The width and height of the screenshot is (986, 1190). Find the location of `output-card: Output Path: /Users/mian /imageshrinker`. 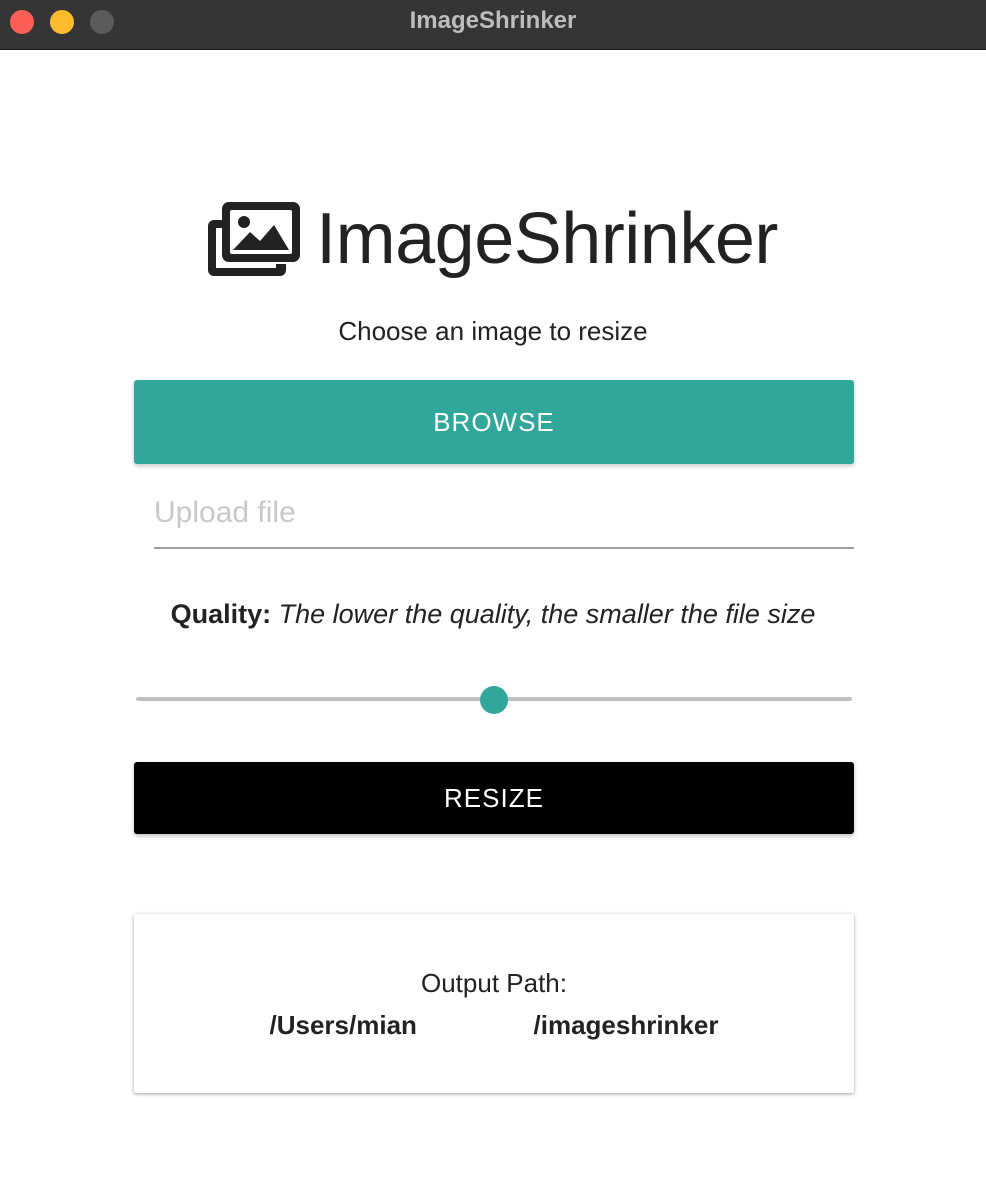

output-card: Output Path: /Users/mian /imageshrinker is located at coordinates (494, 1003).